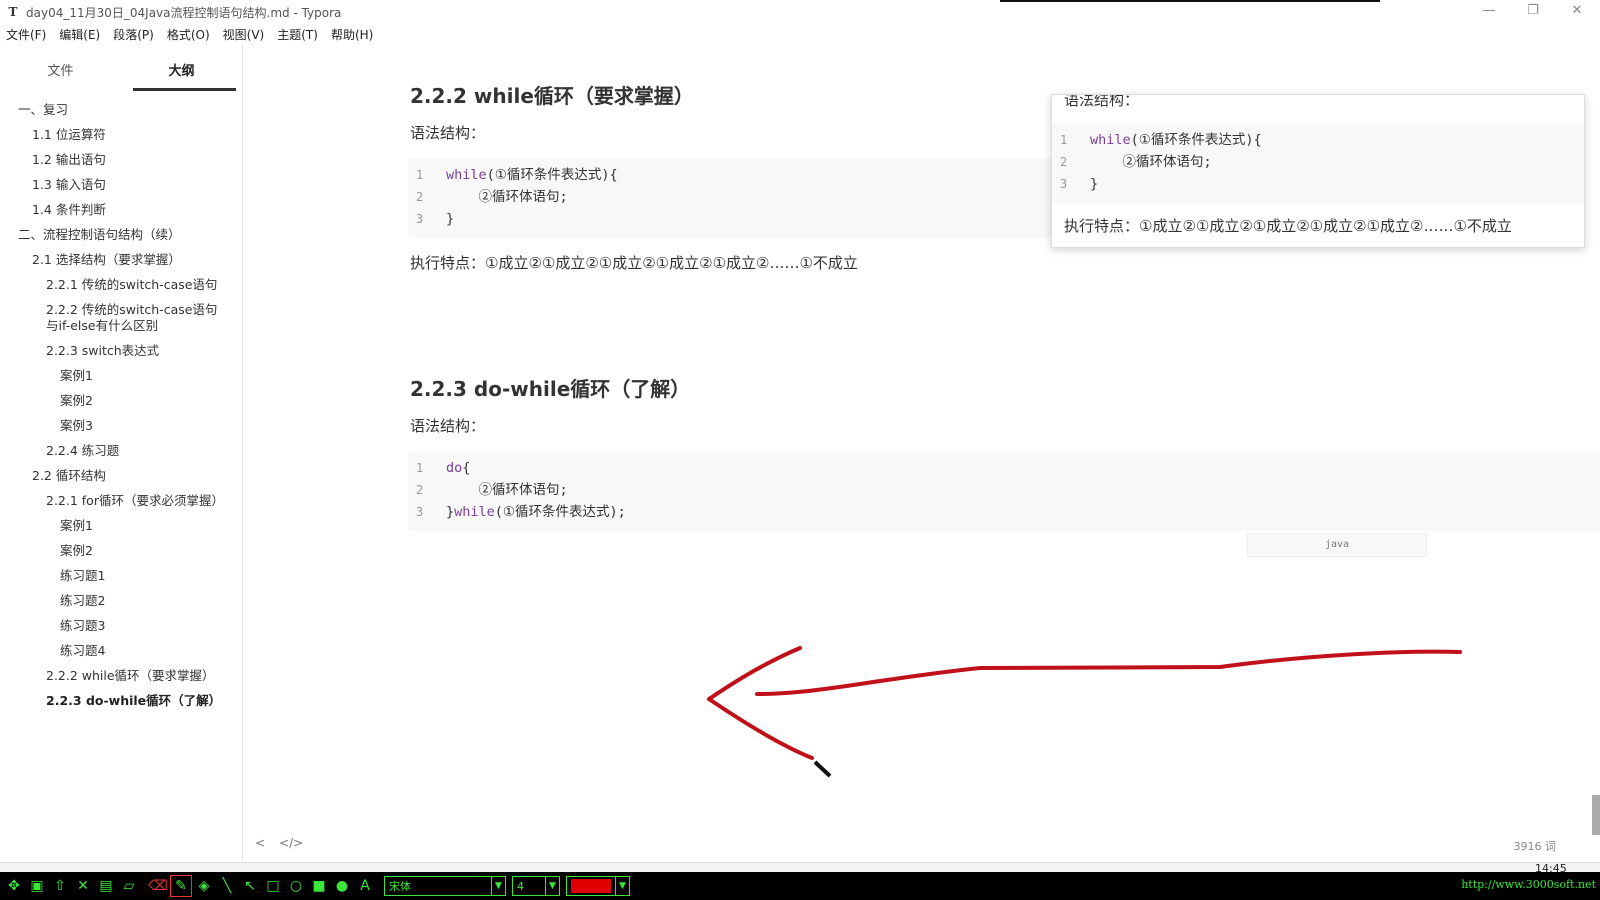  Describe the element at coordinates (121, 601) in the screenshot. I see `outline-item: 练习题2` at that location.